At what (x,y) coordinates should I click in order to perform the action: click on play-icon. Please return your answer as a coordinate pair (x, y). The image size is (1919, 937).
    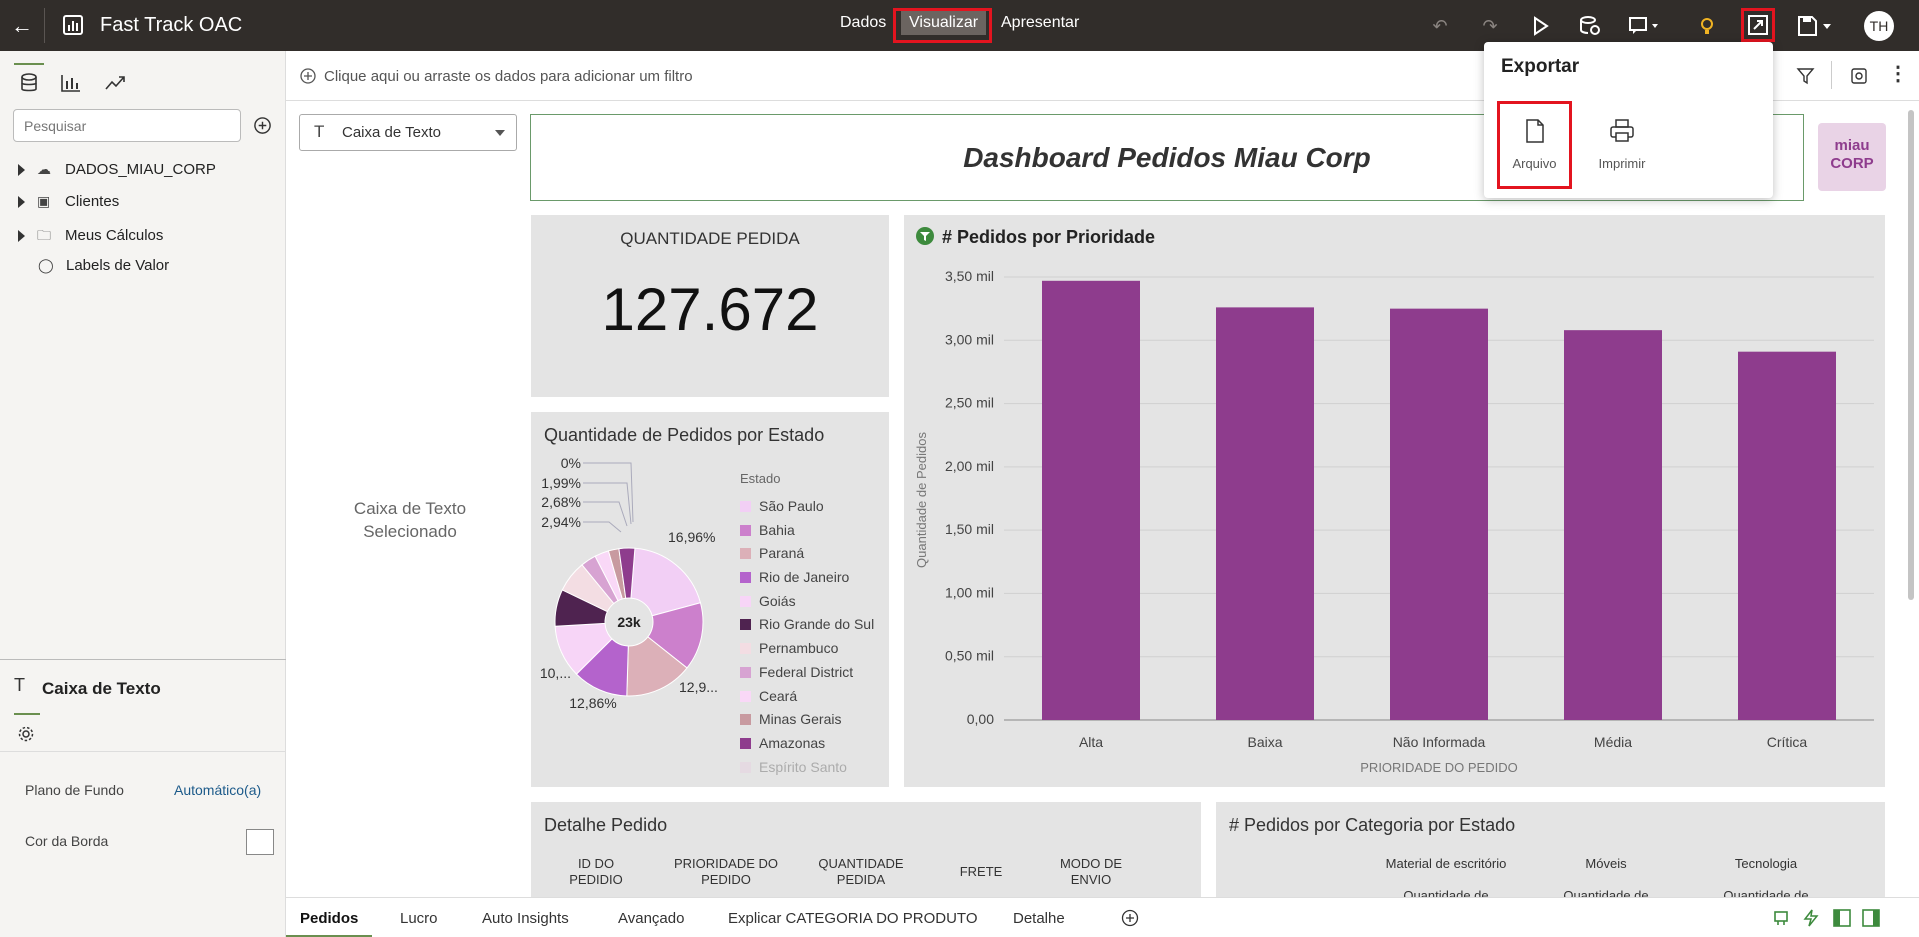
    Looking at the image, I should click on (1540, 26).